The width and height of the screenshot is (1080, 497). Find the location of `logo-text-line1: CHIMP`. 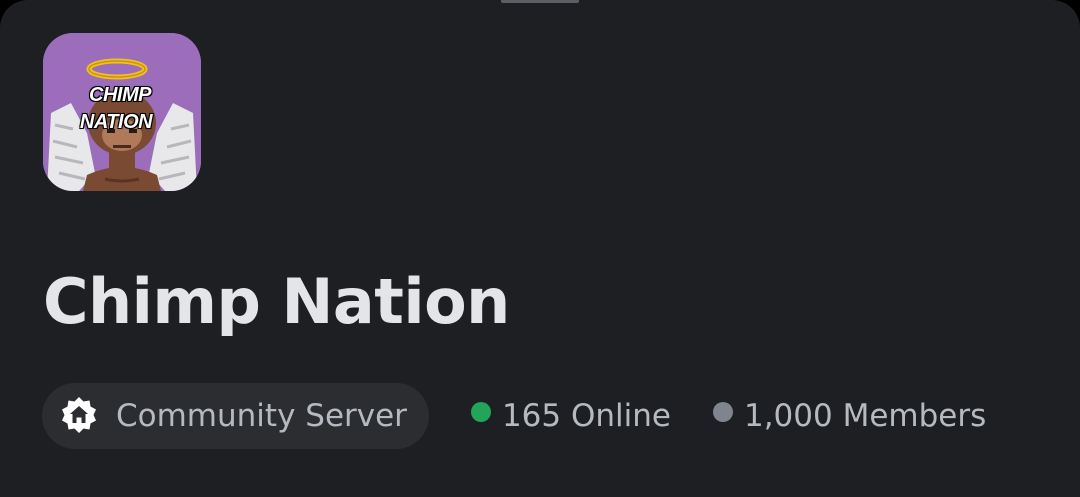

logo-text-line1: CHIMP is located at coordinates (120, 95).